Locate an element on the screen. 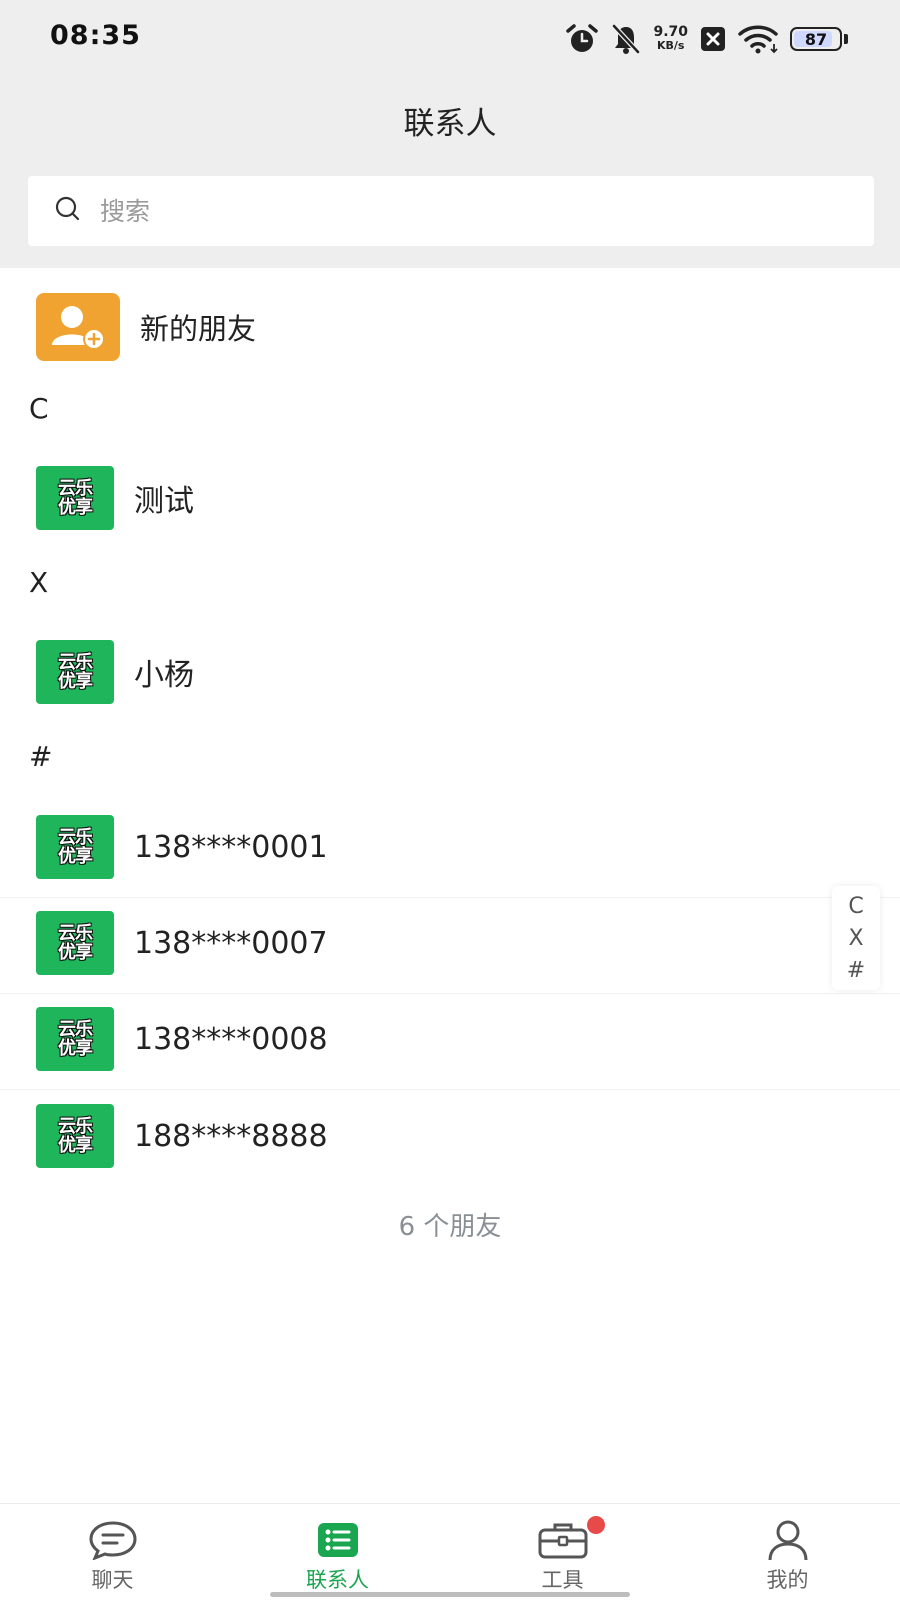 Image resolution: width=900 pixels, height=1600 pixels. tab-label: 工具 is located at coordinates (562, 1580).